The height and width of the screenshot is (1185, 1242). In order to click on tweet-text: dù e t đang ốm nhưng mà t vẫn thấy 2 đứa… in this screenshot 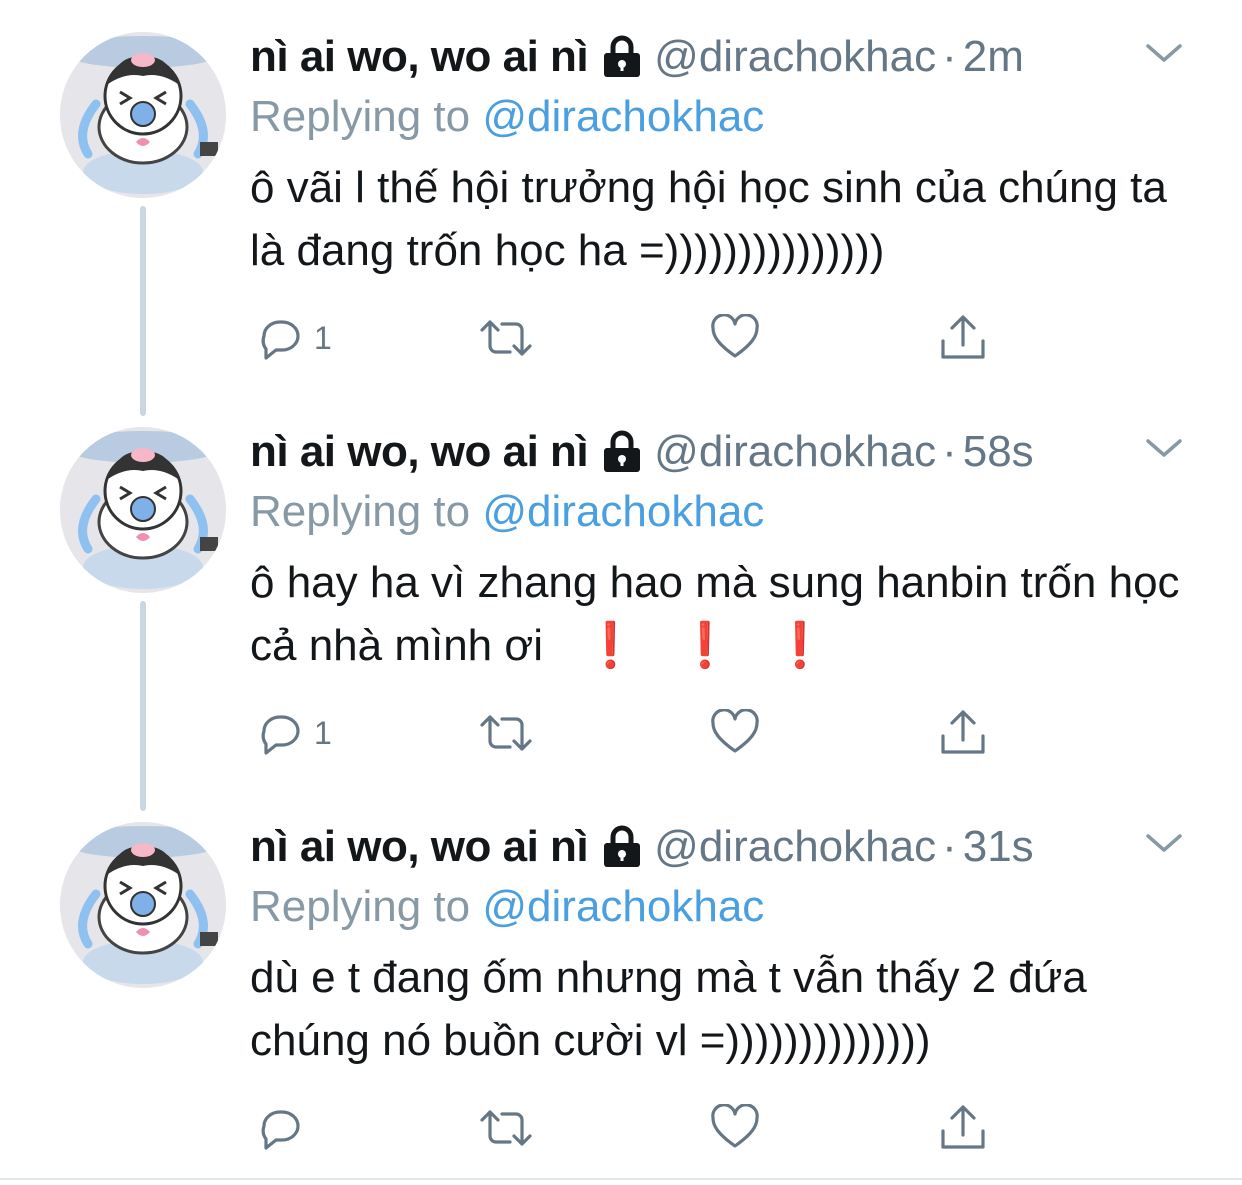, I will do `click(668, 1009)`.